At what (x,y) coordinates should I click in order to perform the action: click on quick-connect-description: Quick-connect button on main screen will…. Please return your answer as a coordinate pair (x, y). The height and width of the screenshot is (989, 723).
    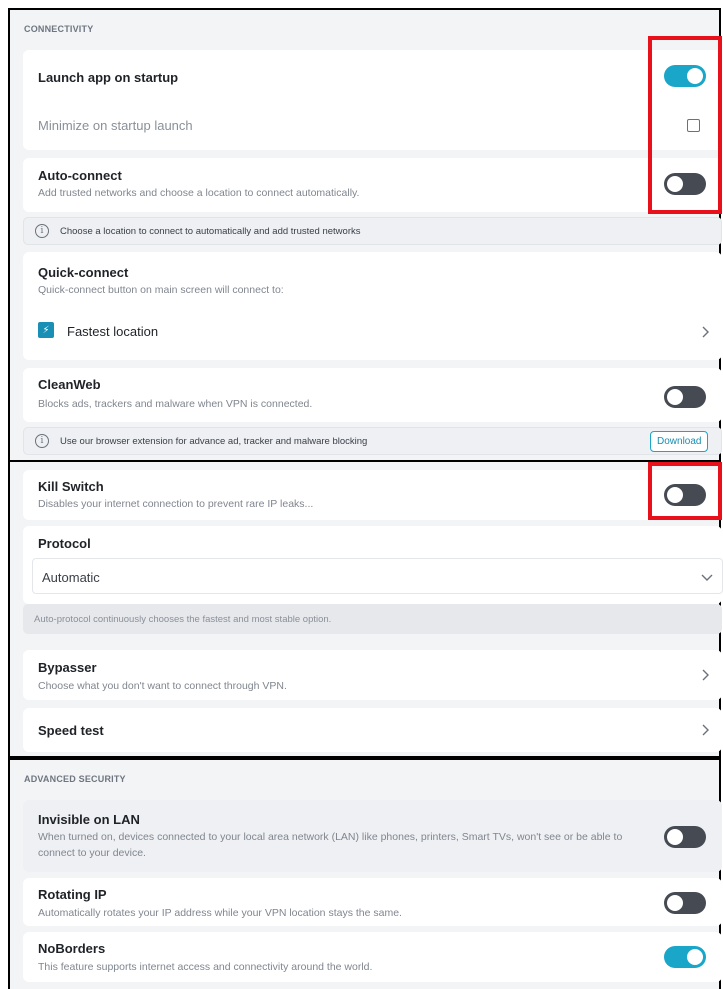
    Looking at the image, I should click on (161, 290).